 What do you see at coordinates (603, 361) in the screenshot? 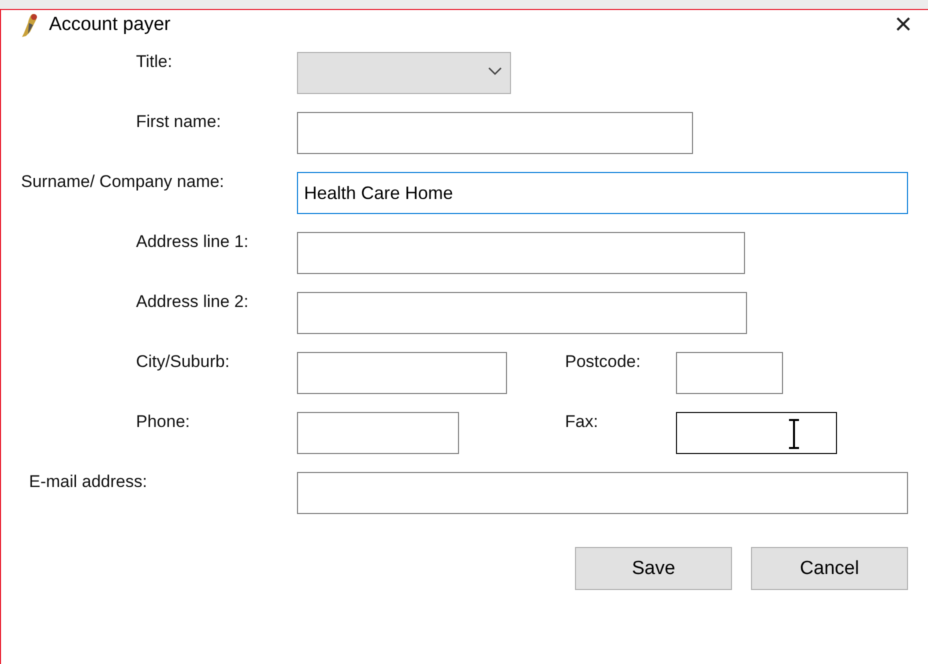
I see `field-label: Postcode:` at bounding box center [603, 361].